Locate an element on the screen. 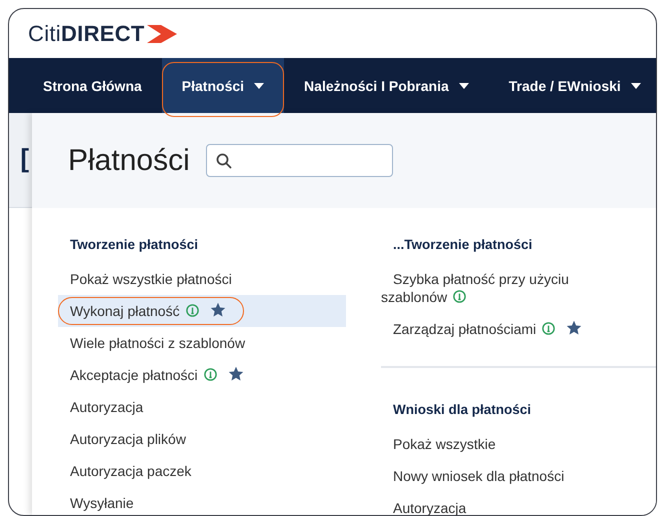  menu-item: Akceptacje płatności is located at coordinates (202, 375).